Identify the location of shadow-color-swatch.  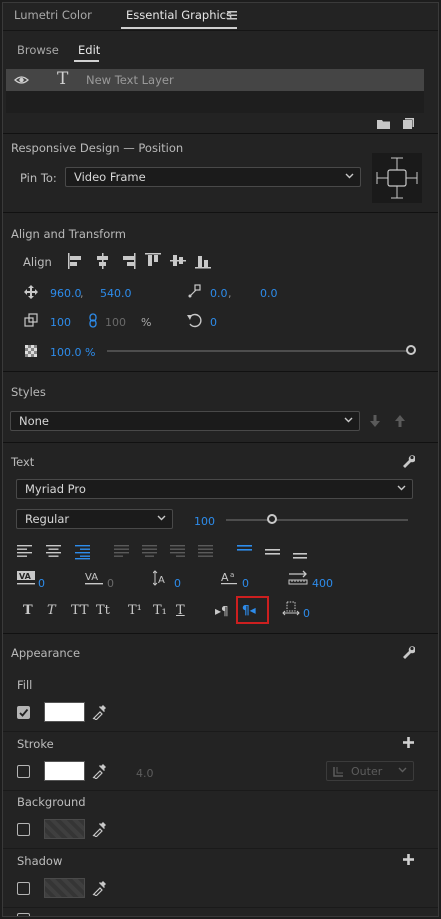
(64, 888).